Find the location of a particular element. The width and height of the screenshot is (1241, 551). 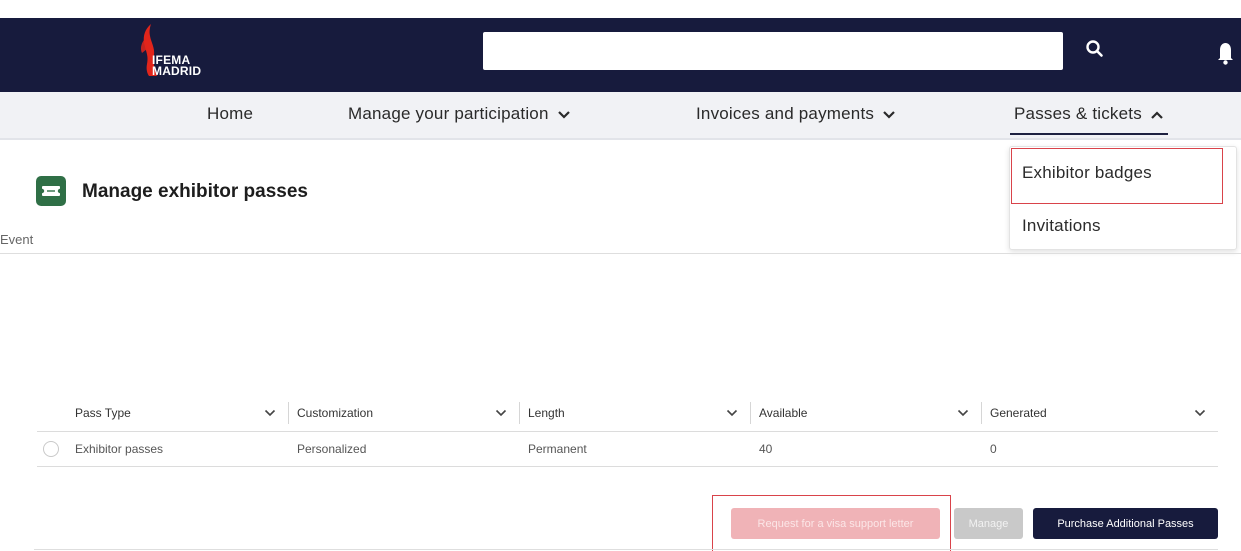

visa-support-letter-button: Request for a visa support letter is located at coordinates (835, 523).